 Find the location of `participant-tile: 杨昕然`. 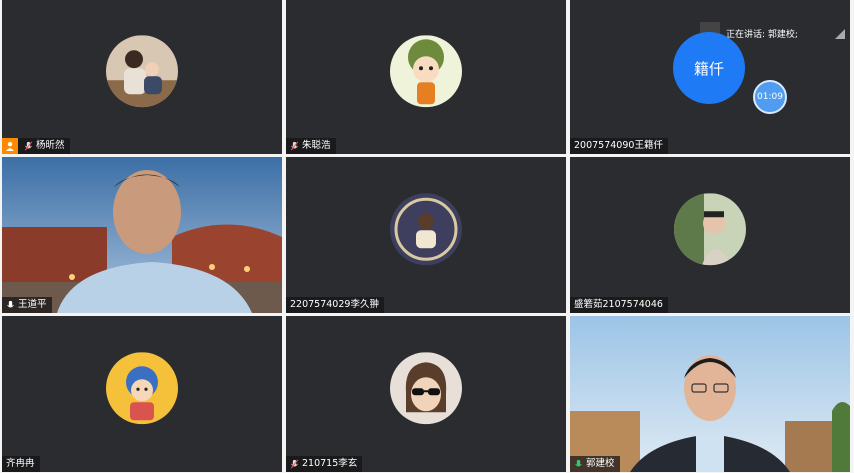

participant-tile: 杨昕然 is located at coordinates (142, 77).